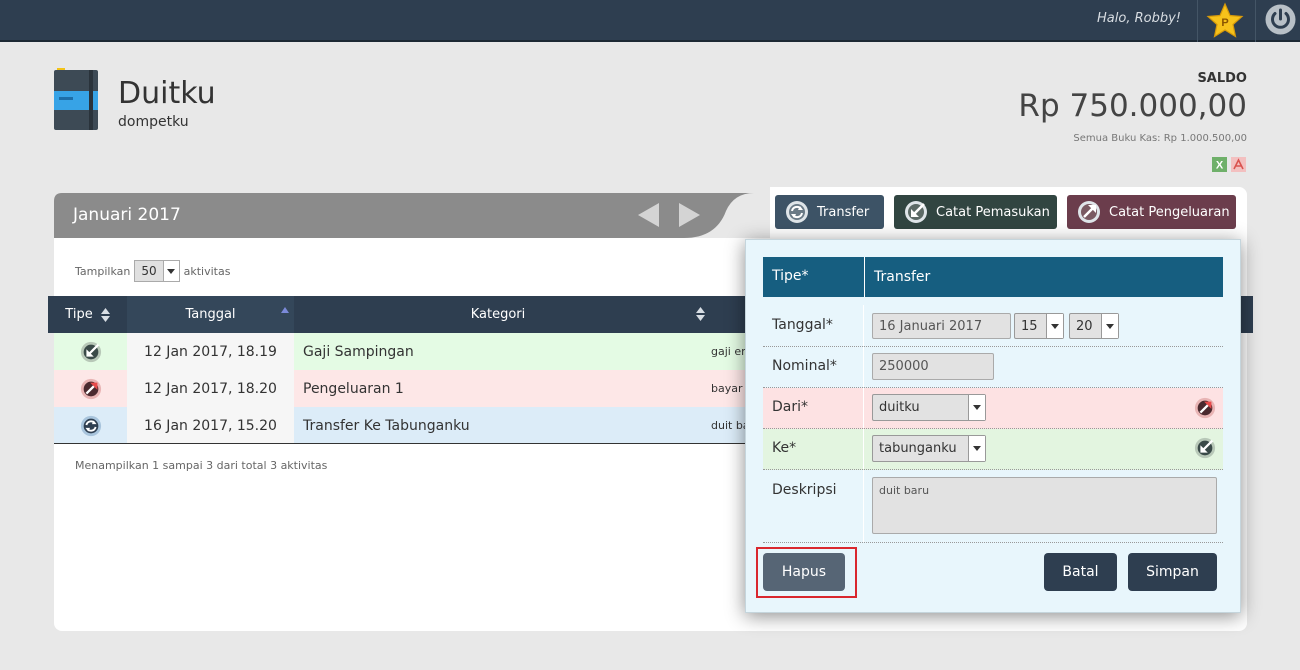 The image size is (1300, 670). Describe the element at coordinates (153, 122) in the screenshot. I see `wallet-subtitle: dompetku` at that location.